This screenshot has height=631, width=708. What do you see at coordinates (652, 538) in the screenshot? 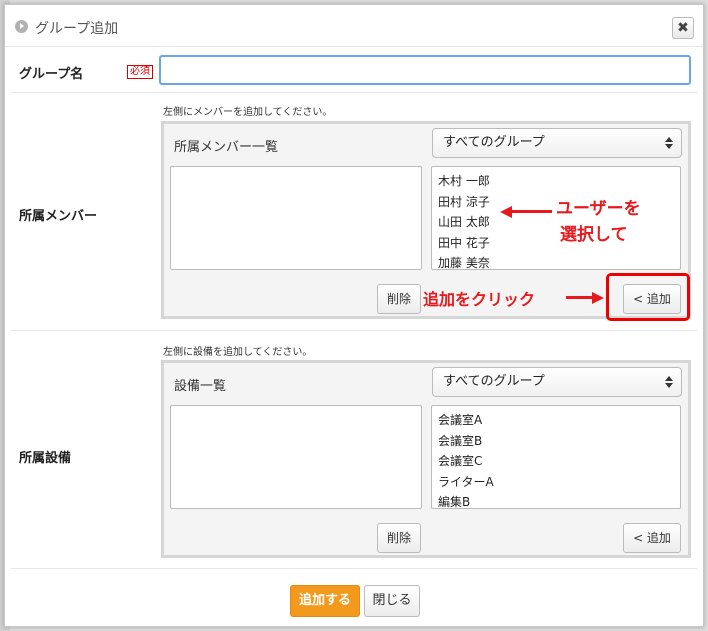
I see `facilities-add-button: < 追加` at bounding box center [652, 538].